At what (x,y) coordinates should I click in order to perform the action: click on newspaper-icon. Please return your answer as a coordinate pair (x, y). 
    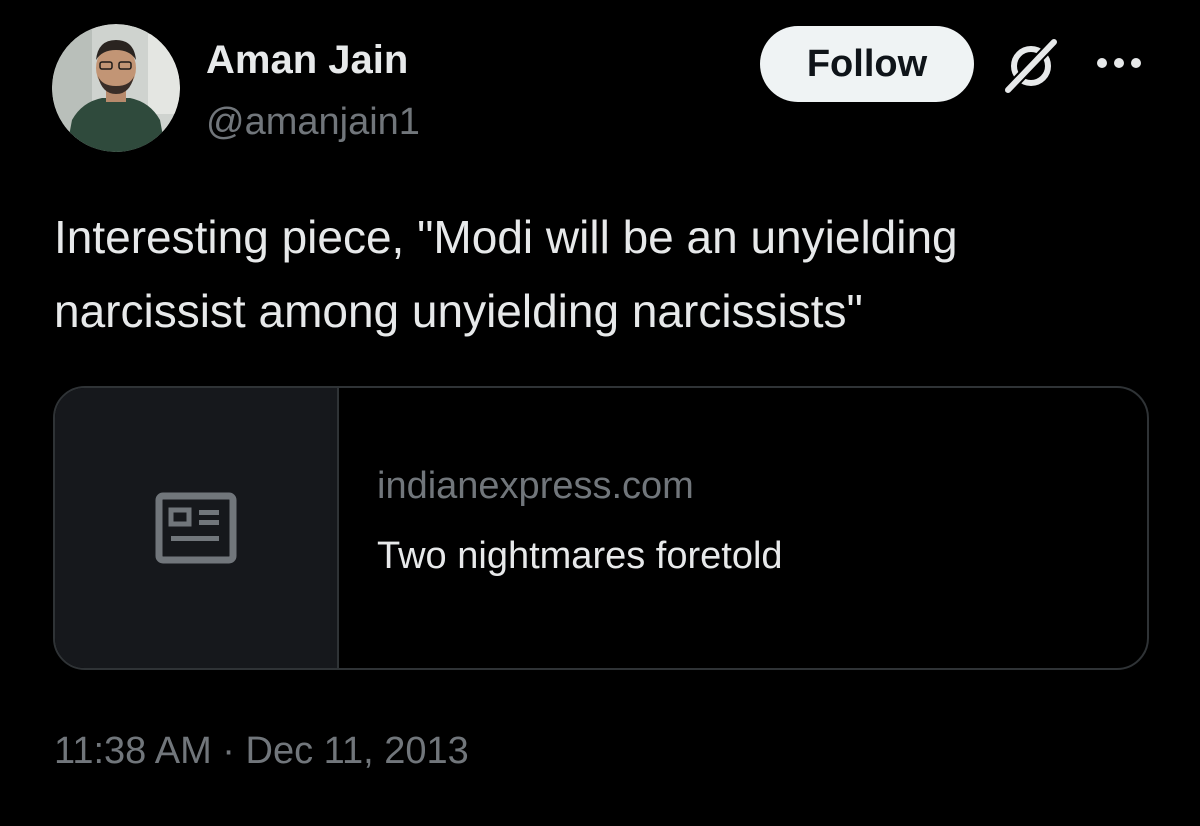
    Looking at the image, I should click on (196, 528).